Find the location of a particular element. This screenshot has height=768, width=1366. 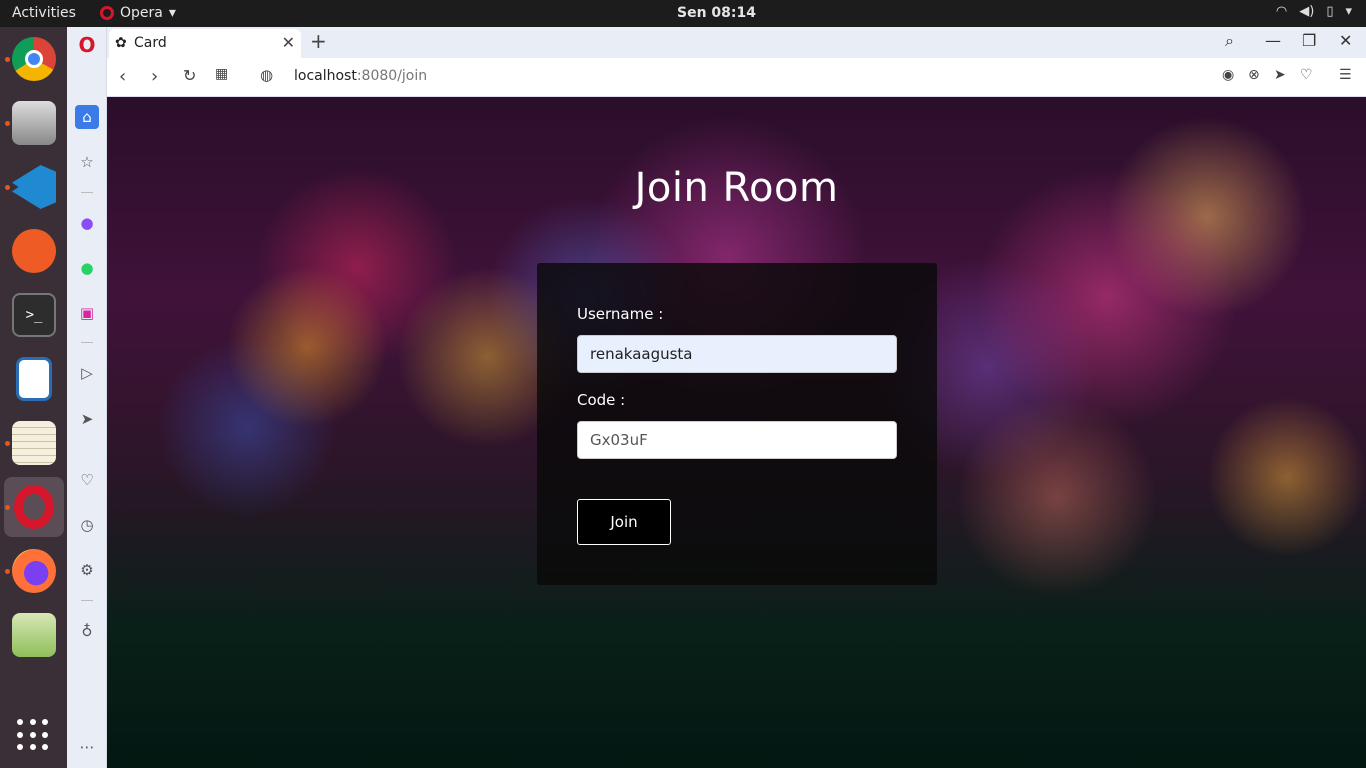

forward-button: › is located at coordinates (154, 76).